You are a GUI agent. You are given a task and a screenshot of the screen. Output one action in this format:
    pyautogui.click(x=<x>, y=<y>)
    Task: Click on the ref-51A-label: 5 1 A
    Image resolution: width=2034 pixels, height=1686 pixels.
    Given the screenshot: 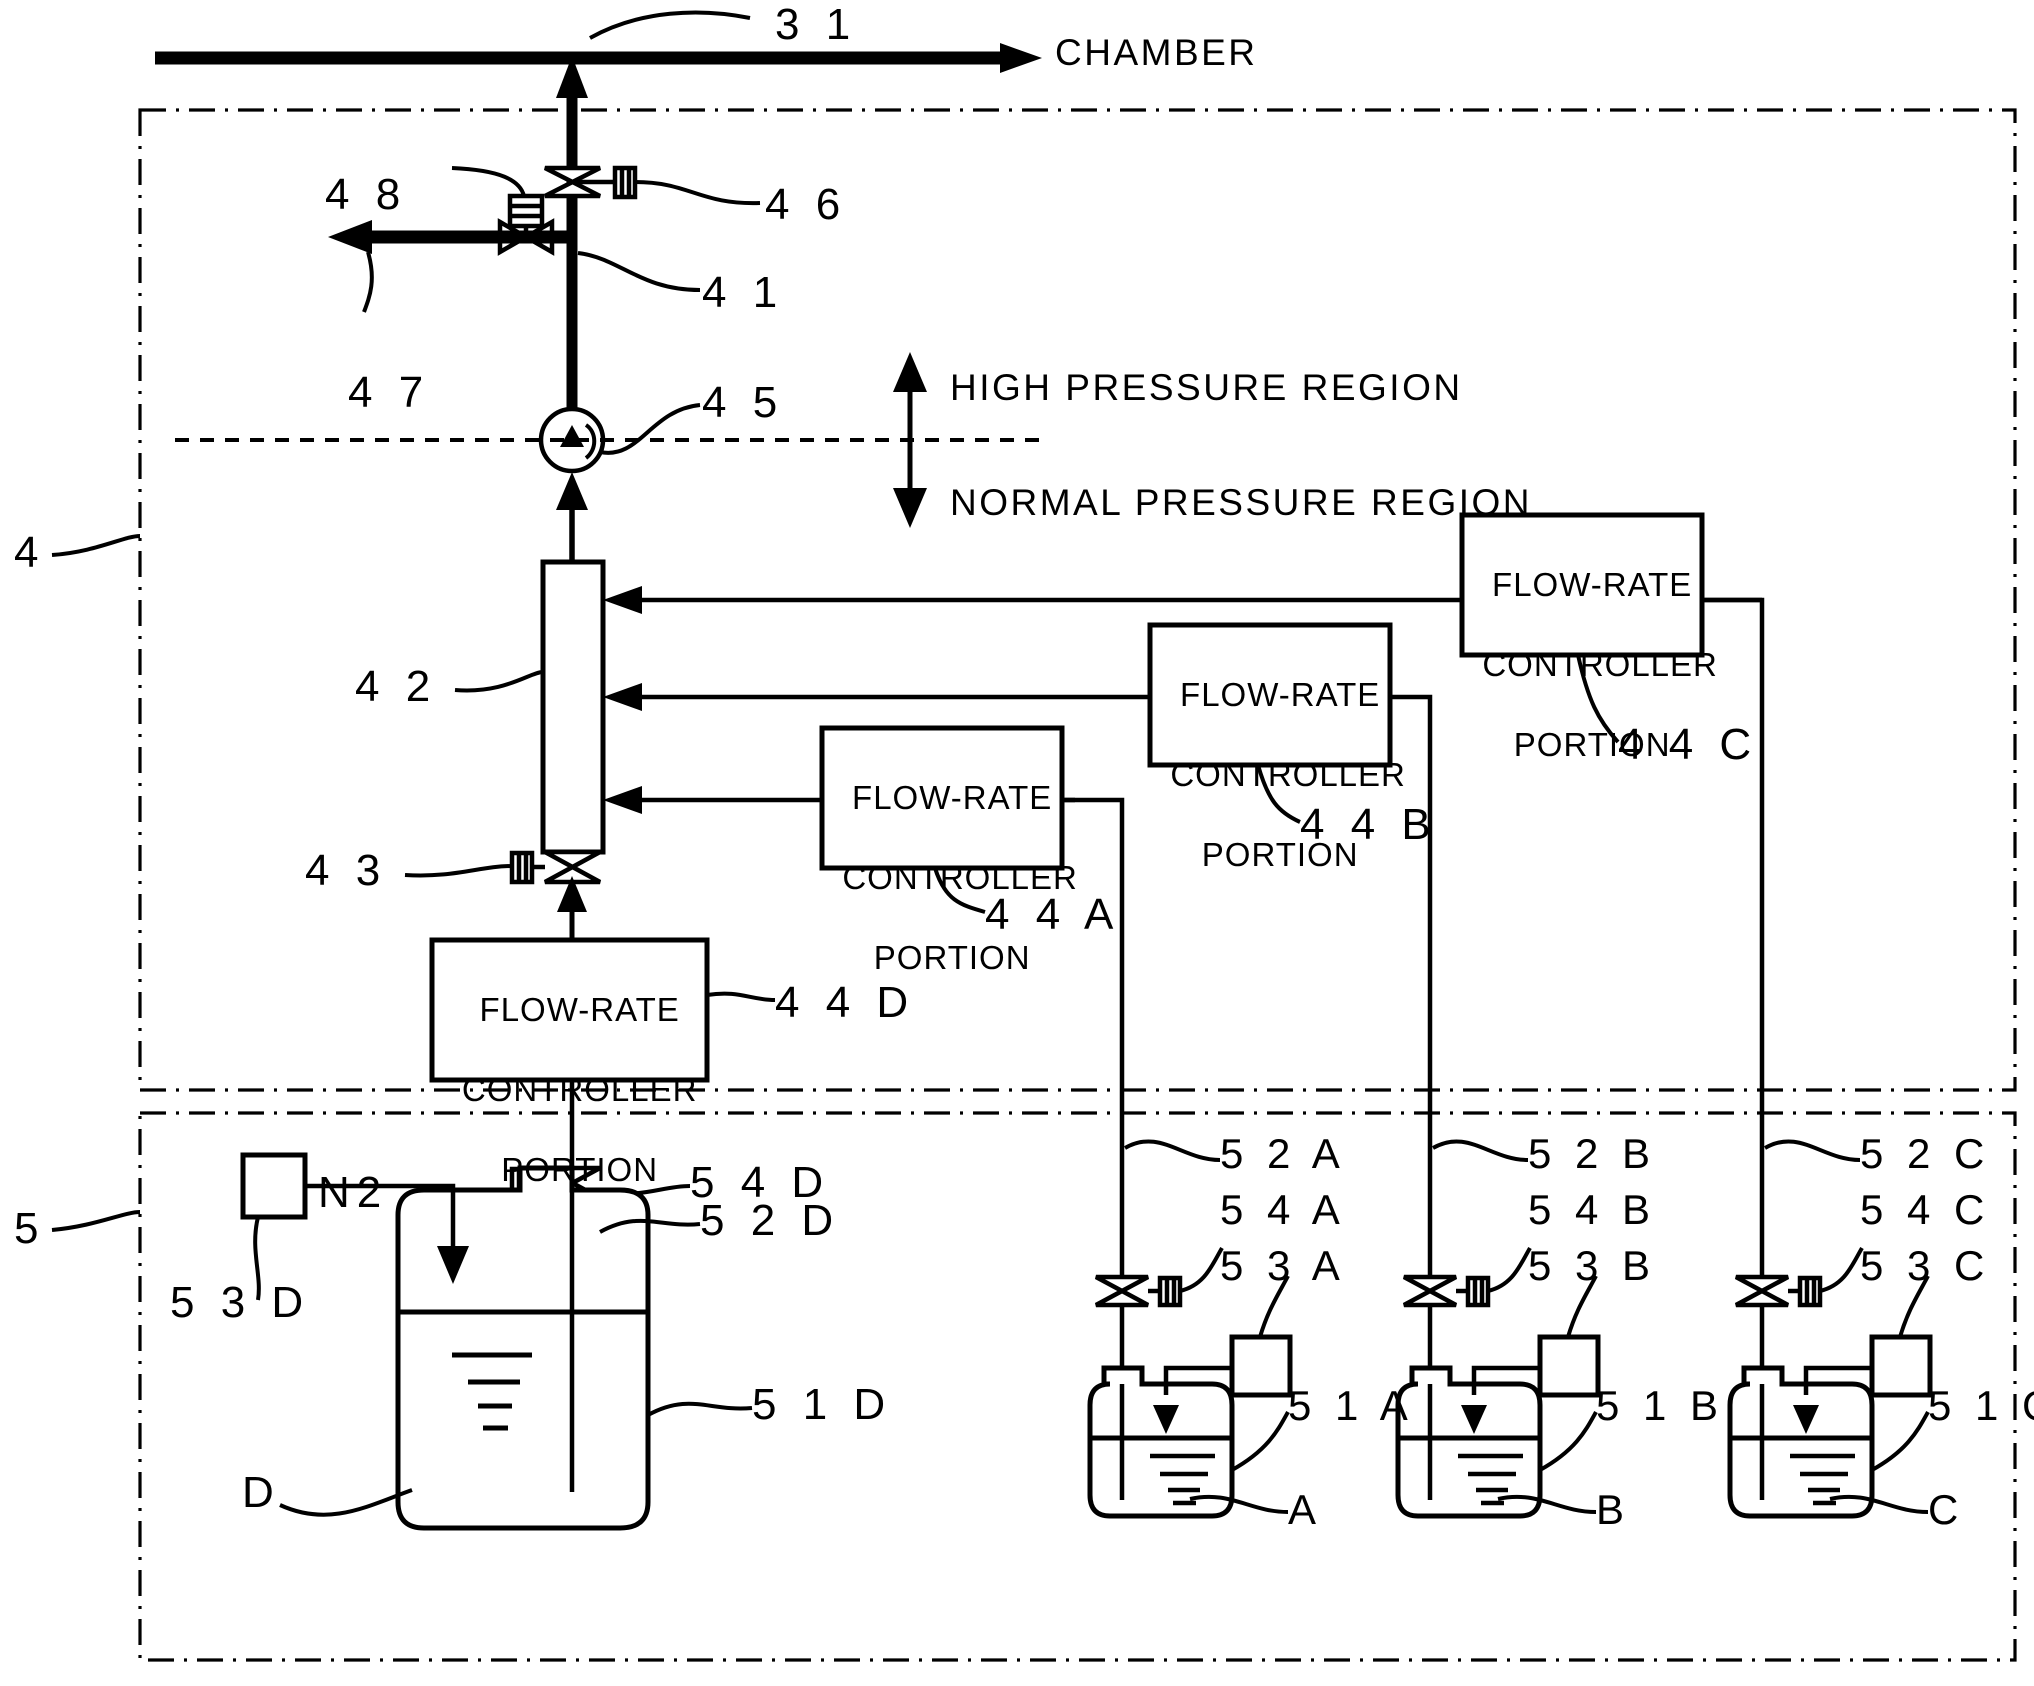 What is the action you would take?
    pyautogui.click(x=1351, y=1405)
    